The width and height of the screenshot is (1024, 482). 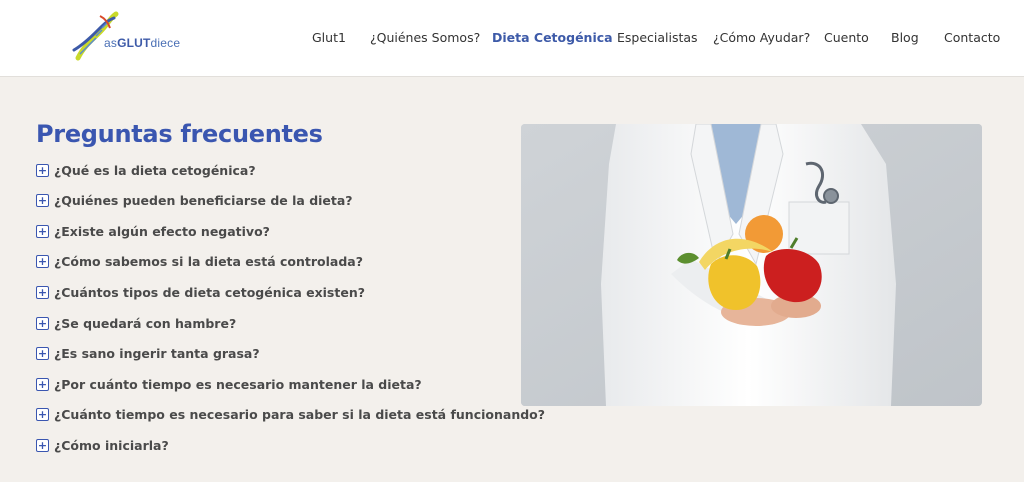 I want to click on nav-item-dieta-cetogenica: Dieta Cetogénica, so click(x=552, y=37).